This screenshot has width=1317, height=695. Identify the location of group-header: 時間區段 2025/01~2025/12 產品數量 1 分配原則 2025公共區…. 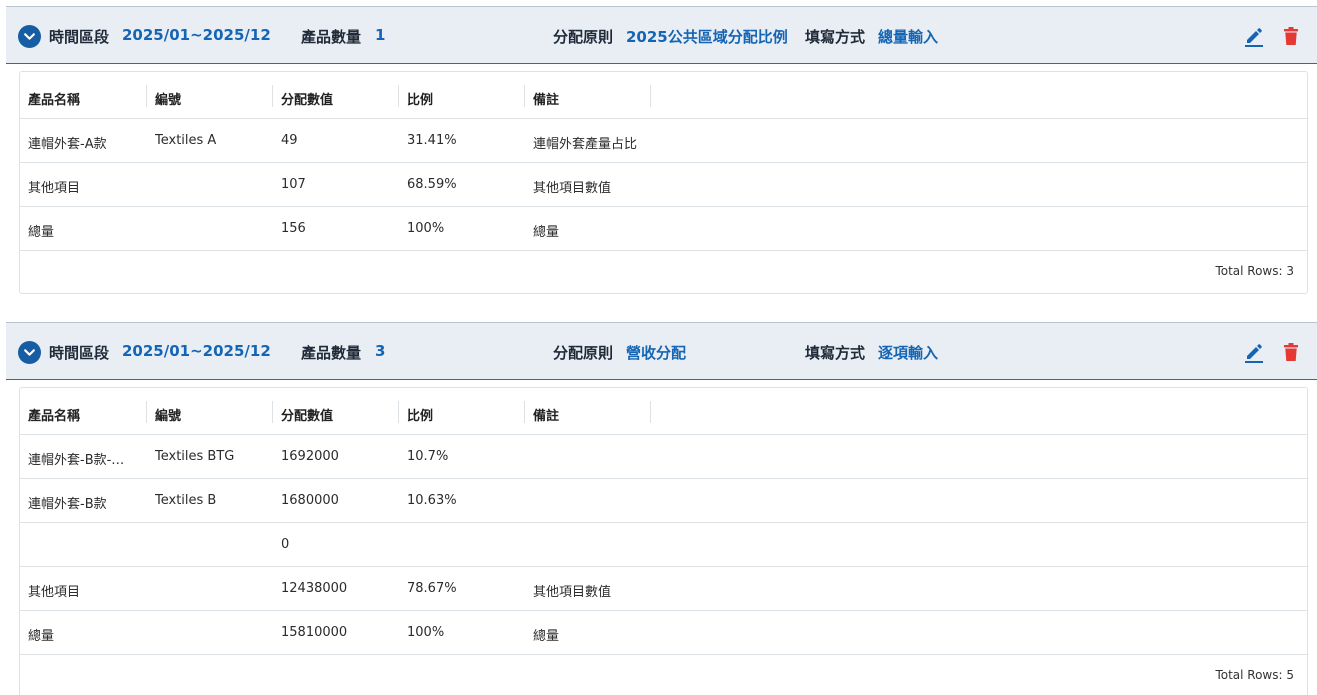
(661, 35).